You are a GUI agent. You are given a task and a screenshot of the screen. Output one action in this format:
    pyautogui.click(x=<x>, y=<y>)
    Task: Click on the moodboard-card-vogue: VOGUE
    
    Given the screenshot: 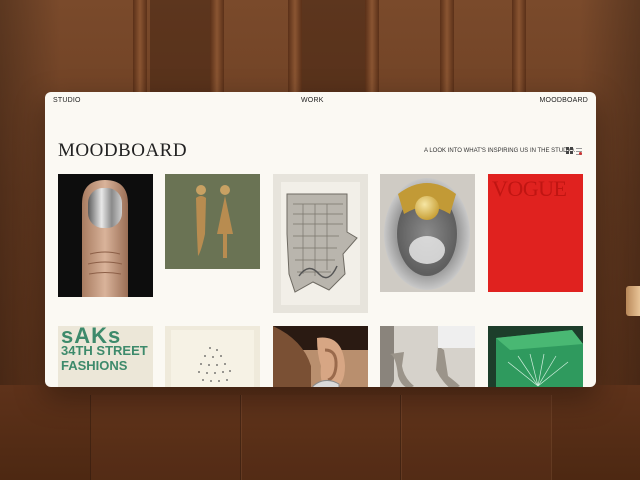 What is the action you would take?
    pyautogui.click(x=535, y=233)
    